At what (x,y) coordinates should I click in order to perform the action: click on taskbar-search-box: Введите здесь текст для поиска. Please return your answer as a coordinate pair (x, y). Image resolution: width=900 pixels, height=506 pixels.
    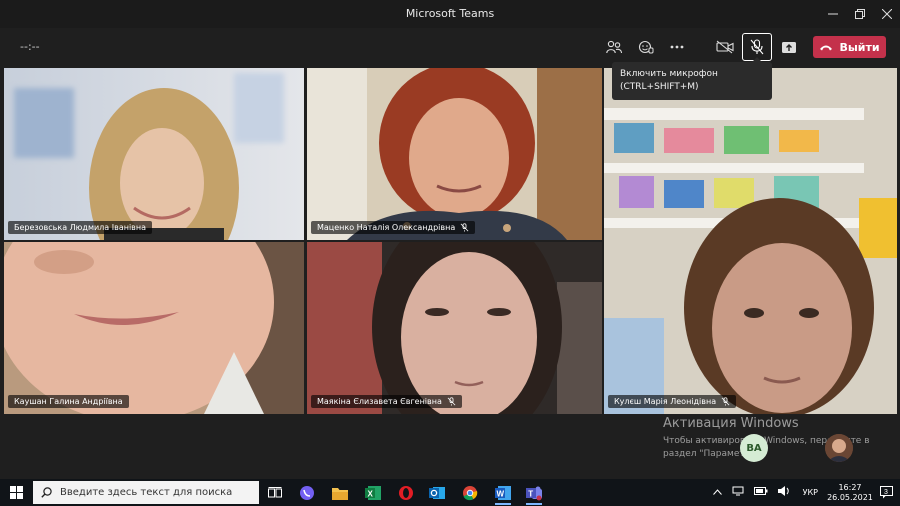
    Looking at the image, I should click on (146, 492).